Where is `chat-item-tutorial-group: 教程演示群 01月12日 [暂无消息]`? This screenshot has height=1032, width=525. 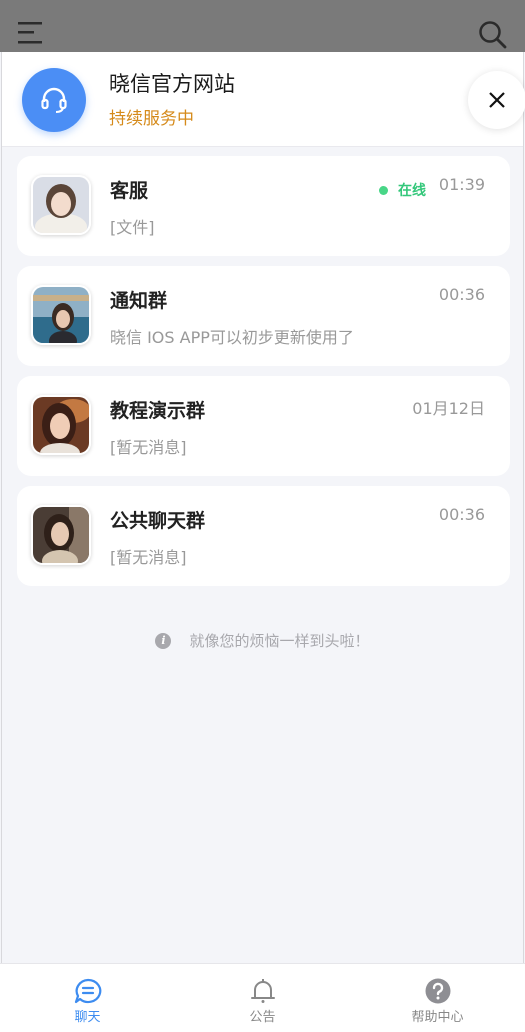
chat-item-tutorial-group: 教程演示群 01月12日 [暂无消息] is located at coordinates (263, 426).